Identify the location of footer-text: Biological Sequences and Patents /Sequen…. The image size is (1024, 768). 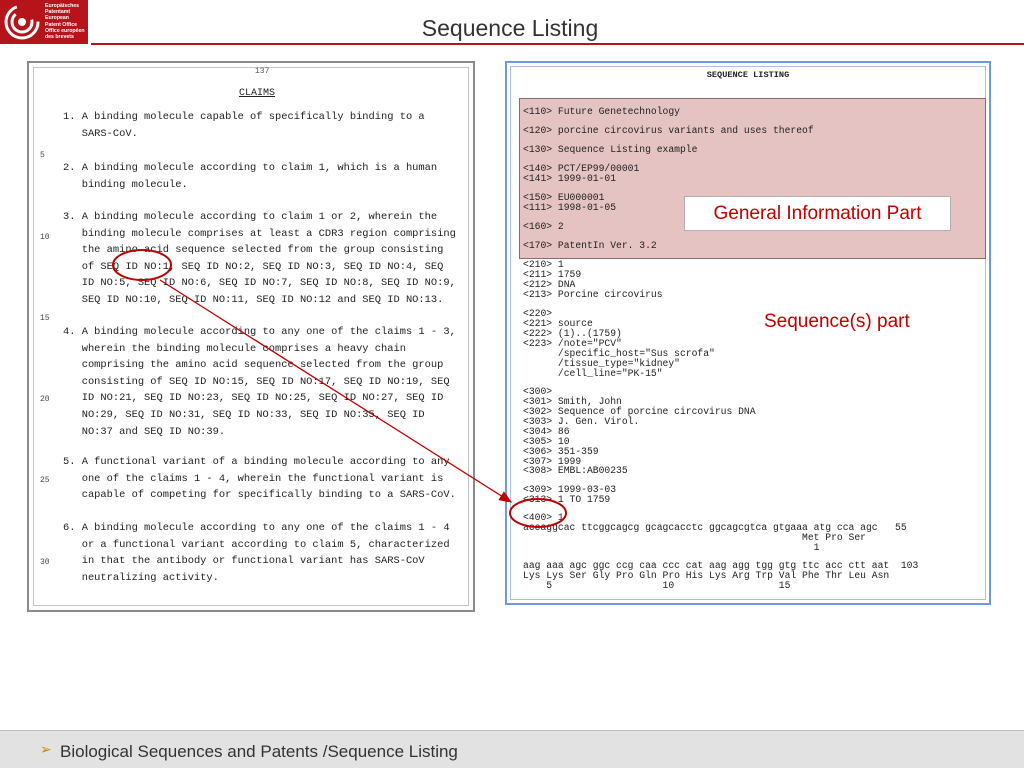
(259, 751).